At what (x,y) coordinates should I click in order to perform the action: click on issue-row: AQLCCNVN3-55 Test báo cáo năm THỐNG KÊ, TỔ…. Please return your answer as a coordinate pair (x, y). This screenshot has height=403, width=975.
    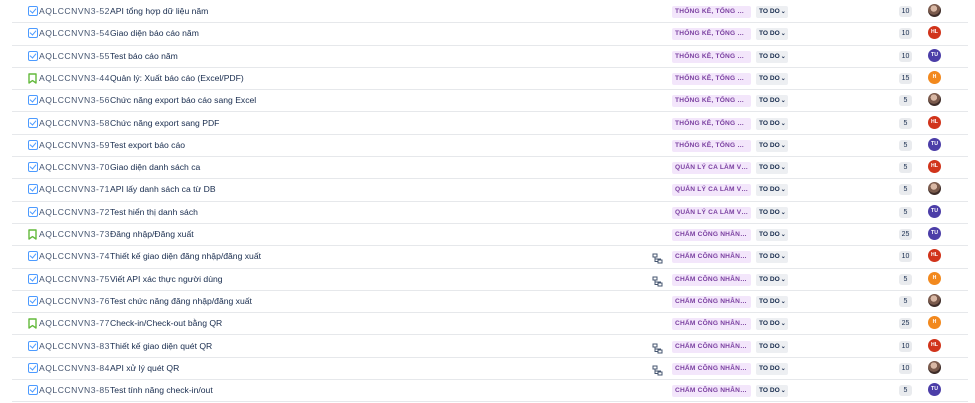
    Looking at the image, I should click on (490, 57).